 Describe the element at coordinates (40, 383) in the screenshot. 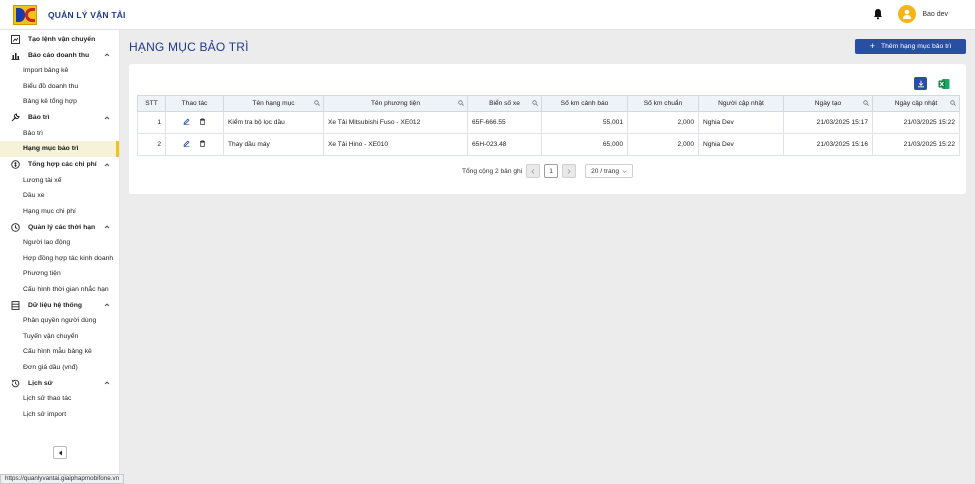

I see `sidebar-group-label: Lịch sử` at that location.